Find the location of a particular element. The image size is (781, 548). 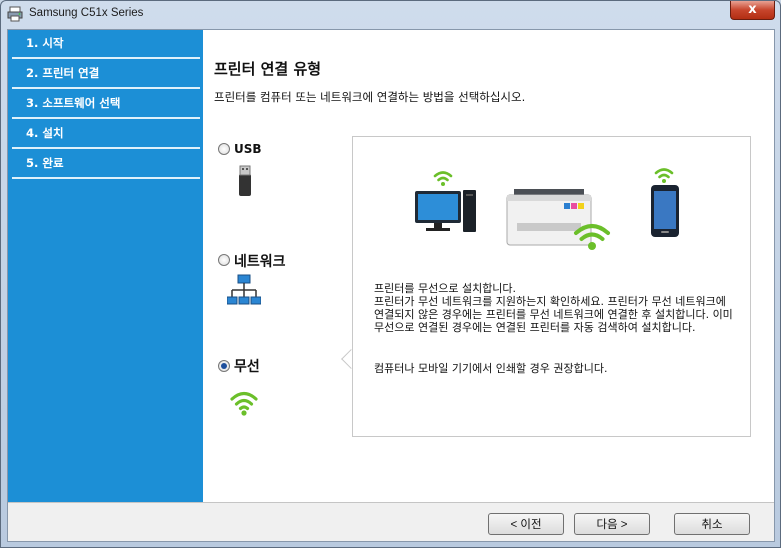

sidebar-item-finish: 5. 완료 is located at coordinates (106, 164).